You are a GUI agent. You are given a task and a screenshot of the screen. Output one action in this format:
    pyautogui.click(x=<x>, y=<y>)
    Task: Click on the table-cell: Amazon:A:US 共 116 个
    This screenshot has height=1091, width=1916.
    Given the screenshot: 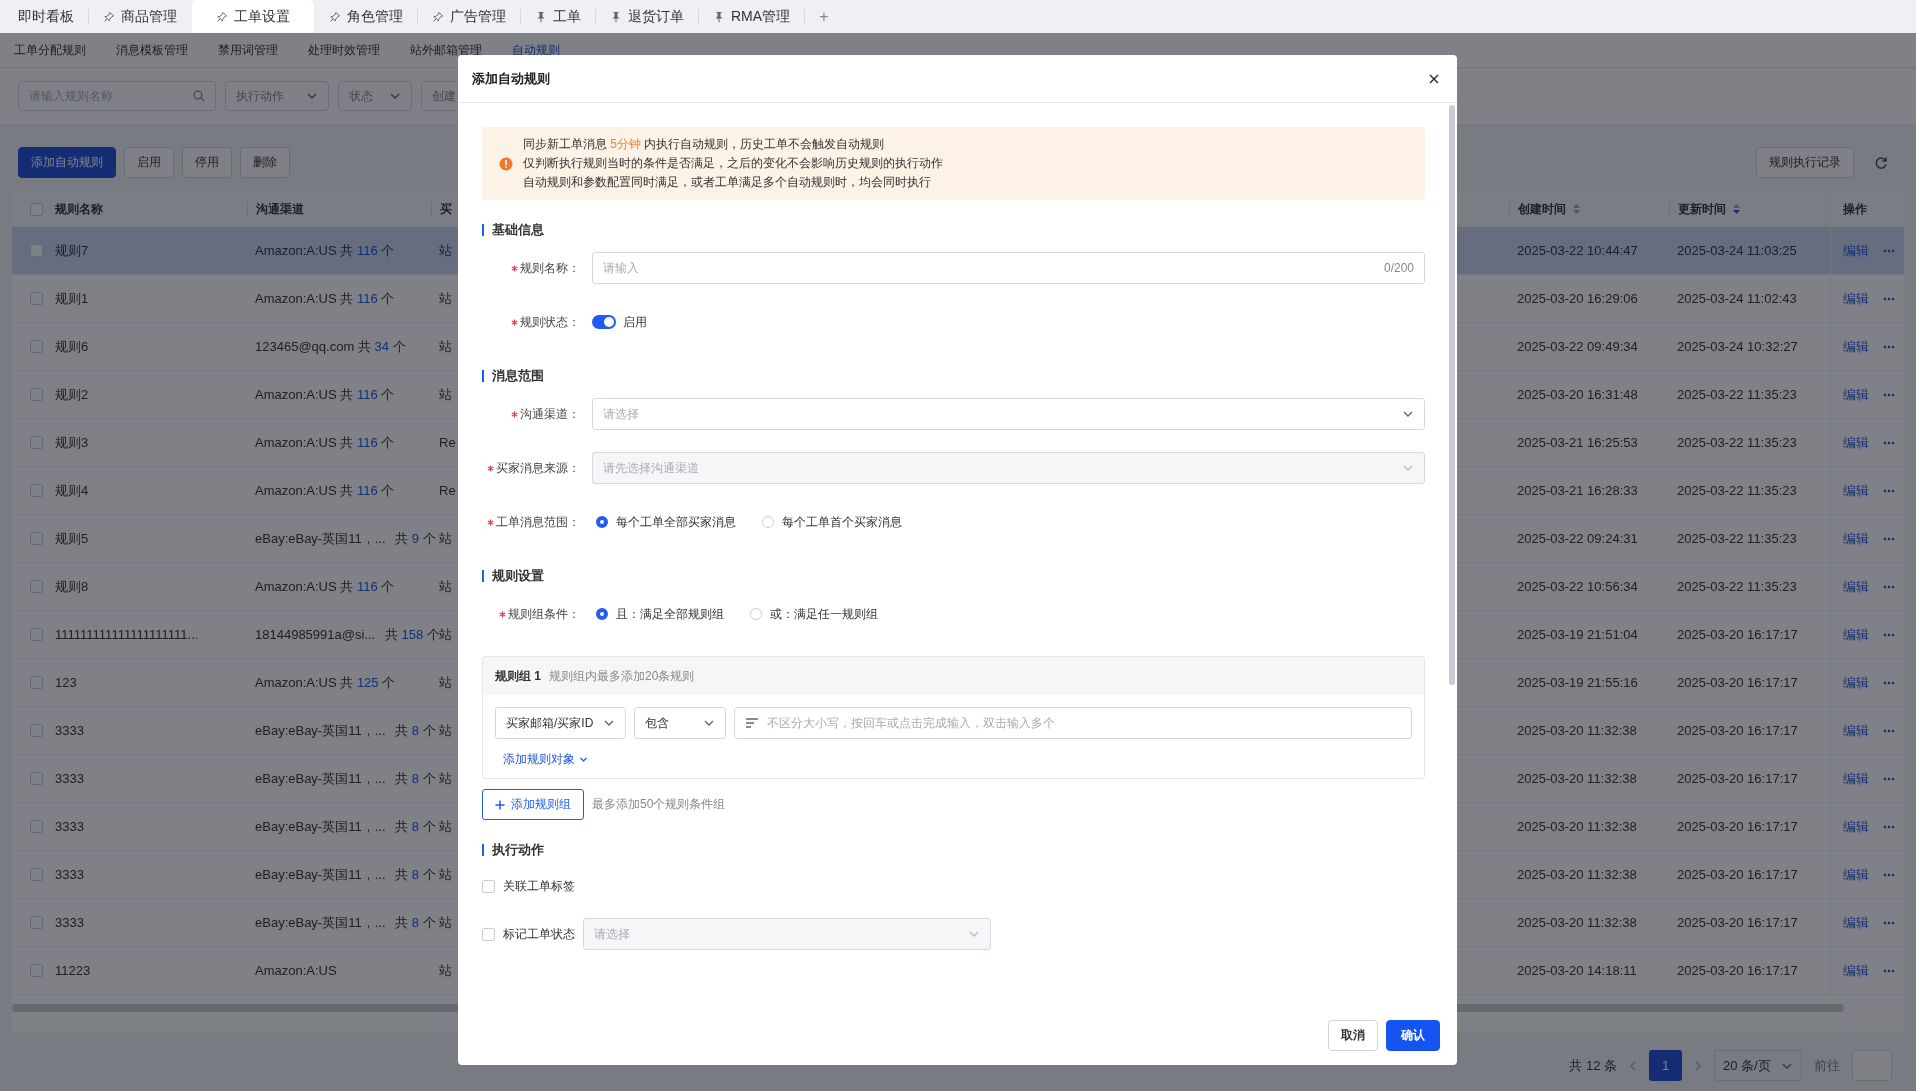 What is the action you would take?
    pyautogui.click(x=325, y=394)
    